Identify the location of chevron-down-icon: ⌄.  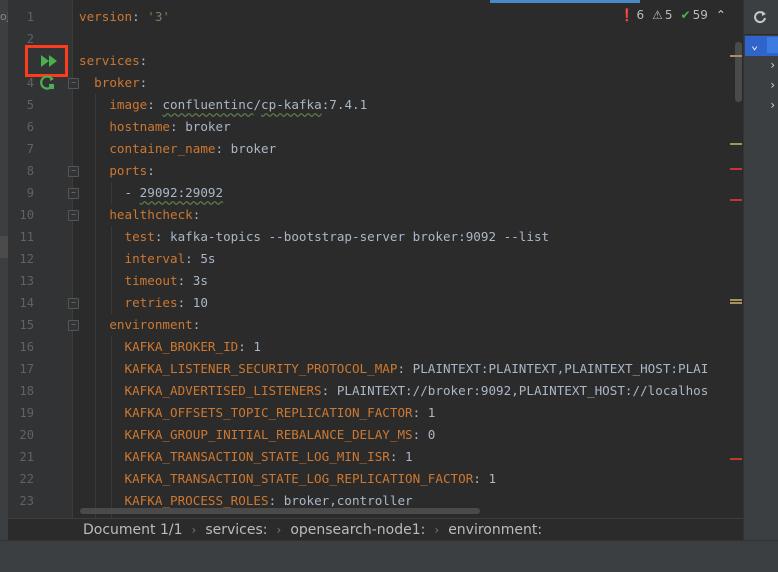
(755, 45).